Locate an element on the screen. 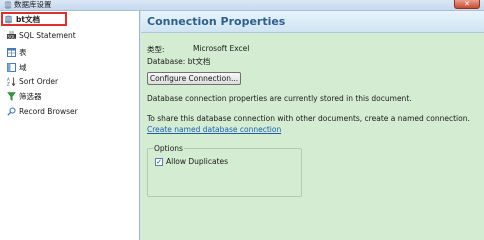 This screenshot has height=240, width=484. svg-text: SQL is located at coordinates (12, 36).